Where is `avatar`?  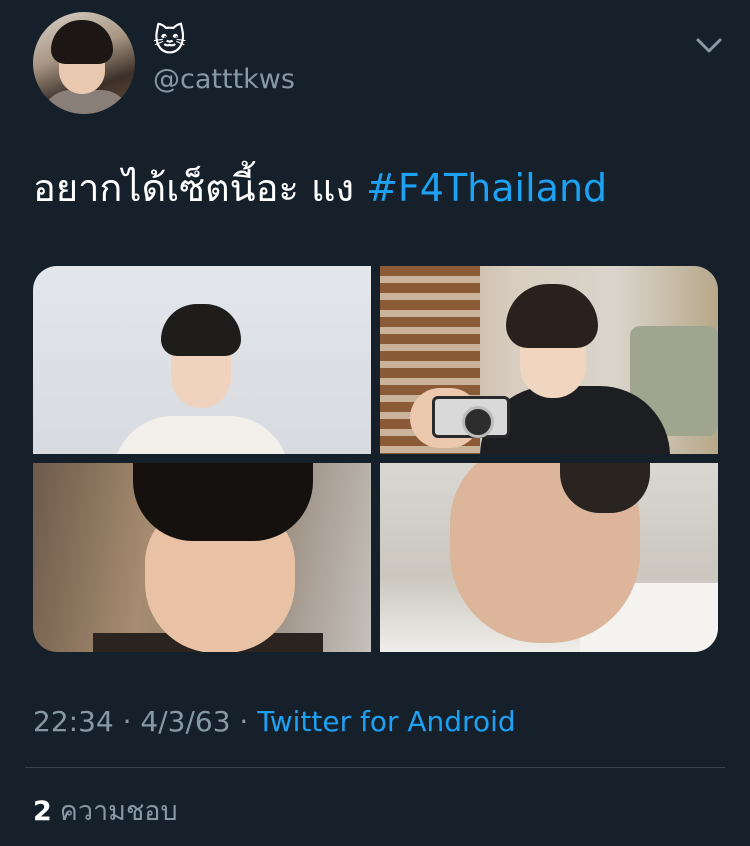 avatar is located at coordinates (84, 63).